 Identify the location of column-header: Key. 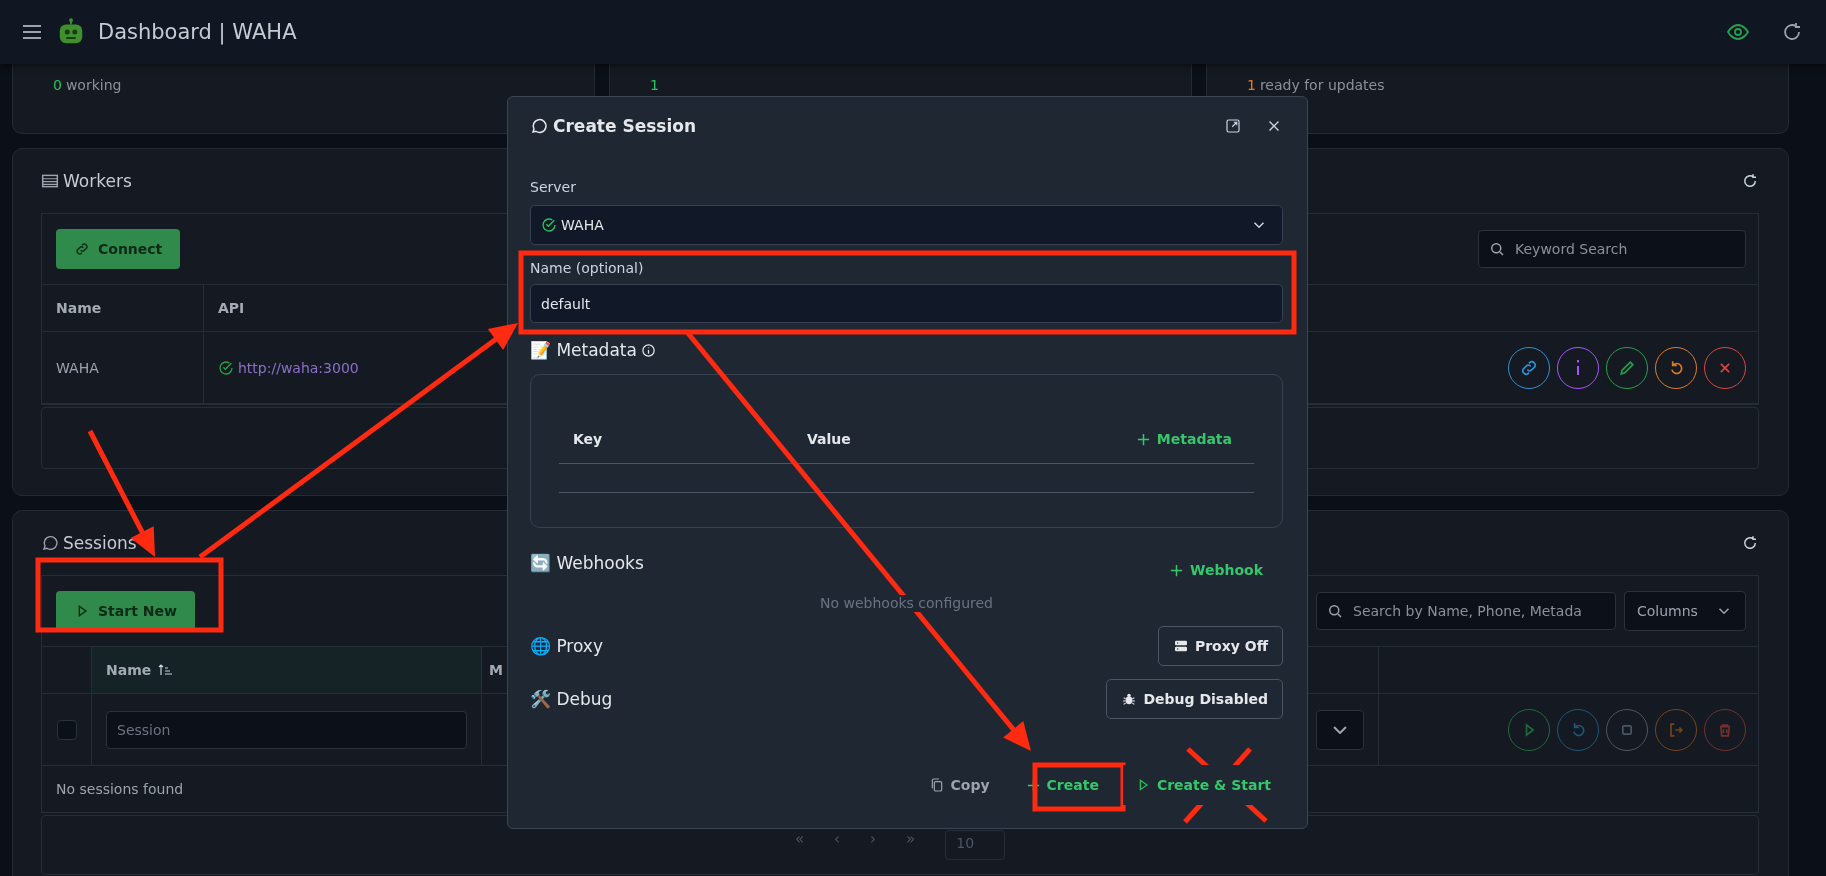
(588, 439).